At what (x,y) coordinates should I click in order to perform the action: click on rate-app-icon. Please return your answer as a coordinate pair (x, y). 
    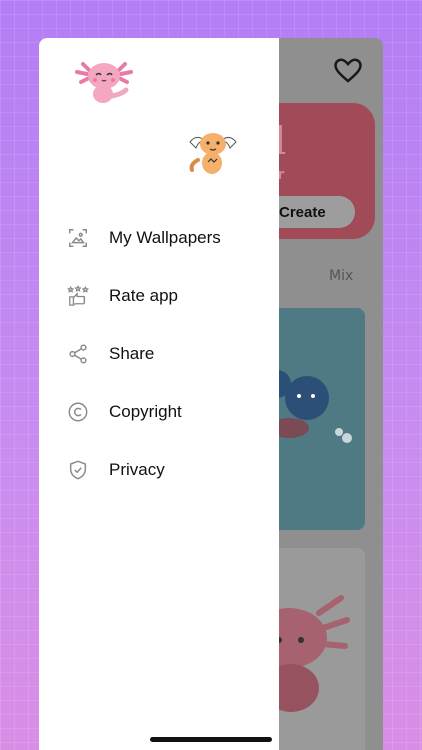
    Looking at the image, I should click on (78, 296).